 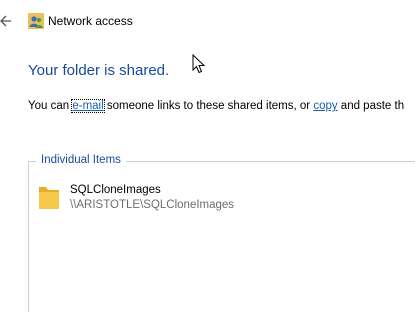 I want to click on message-middle: someone links to these shared items, or, so click(x=208, y=106).